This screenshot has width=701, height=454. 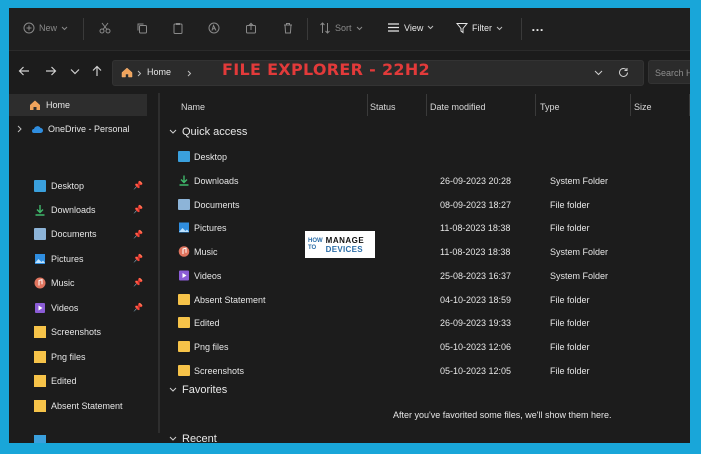 I want to click on column-header-size: Size, so click(x=643, y=107).